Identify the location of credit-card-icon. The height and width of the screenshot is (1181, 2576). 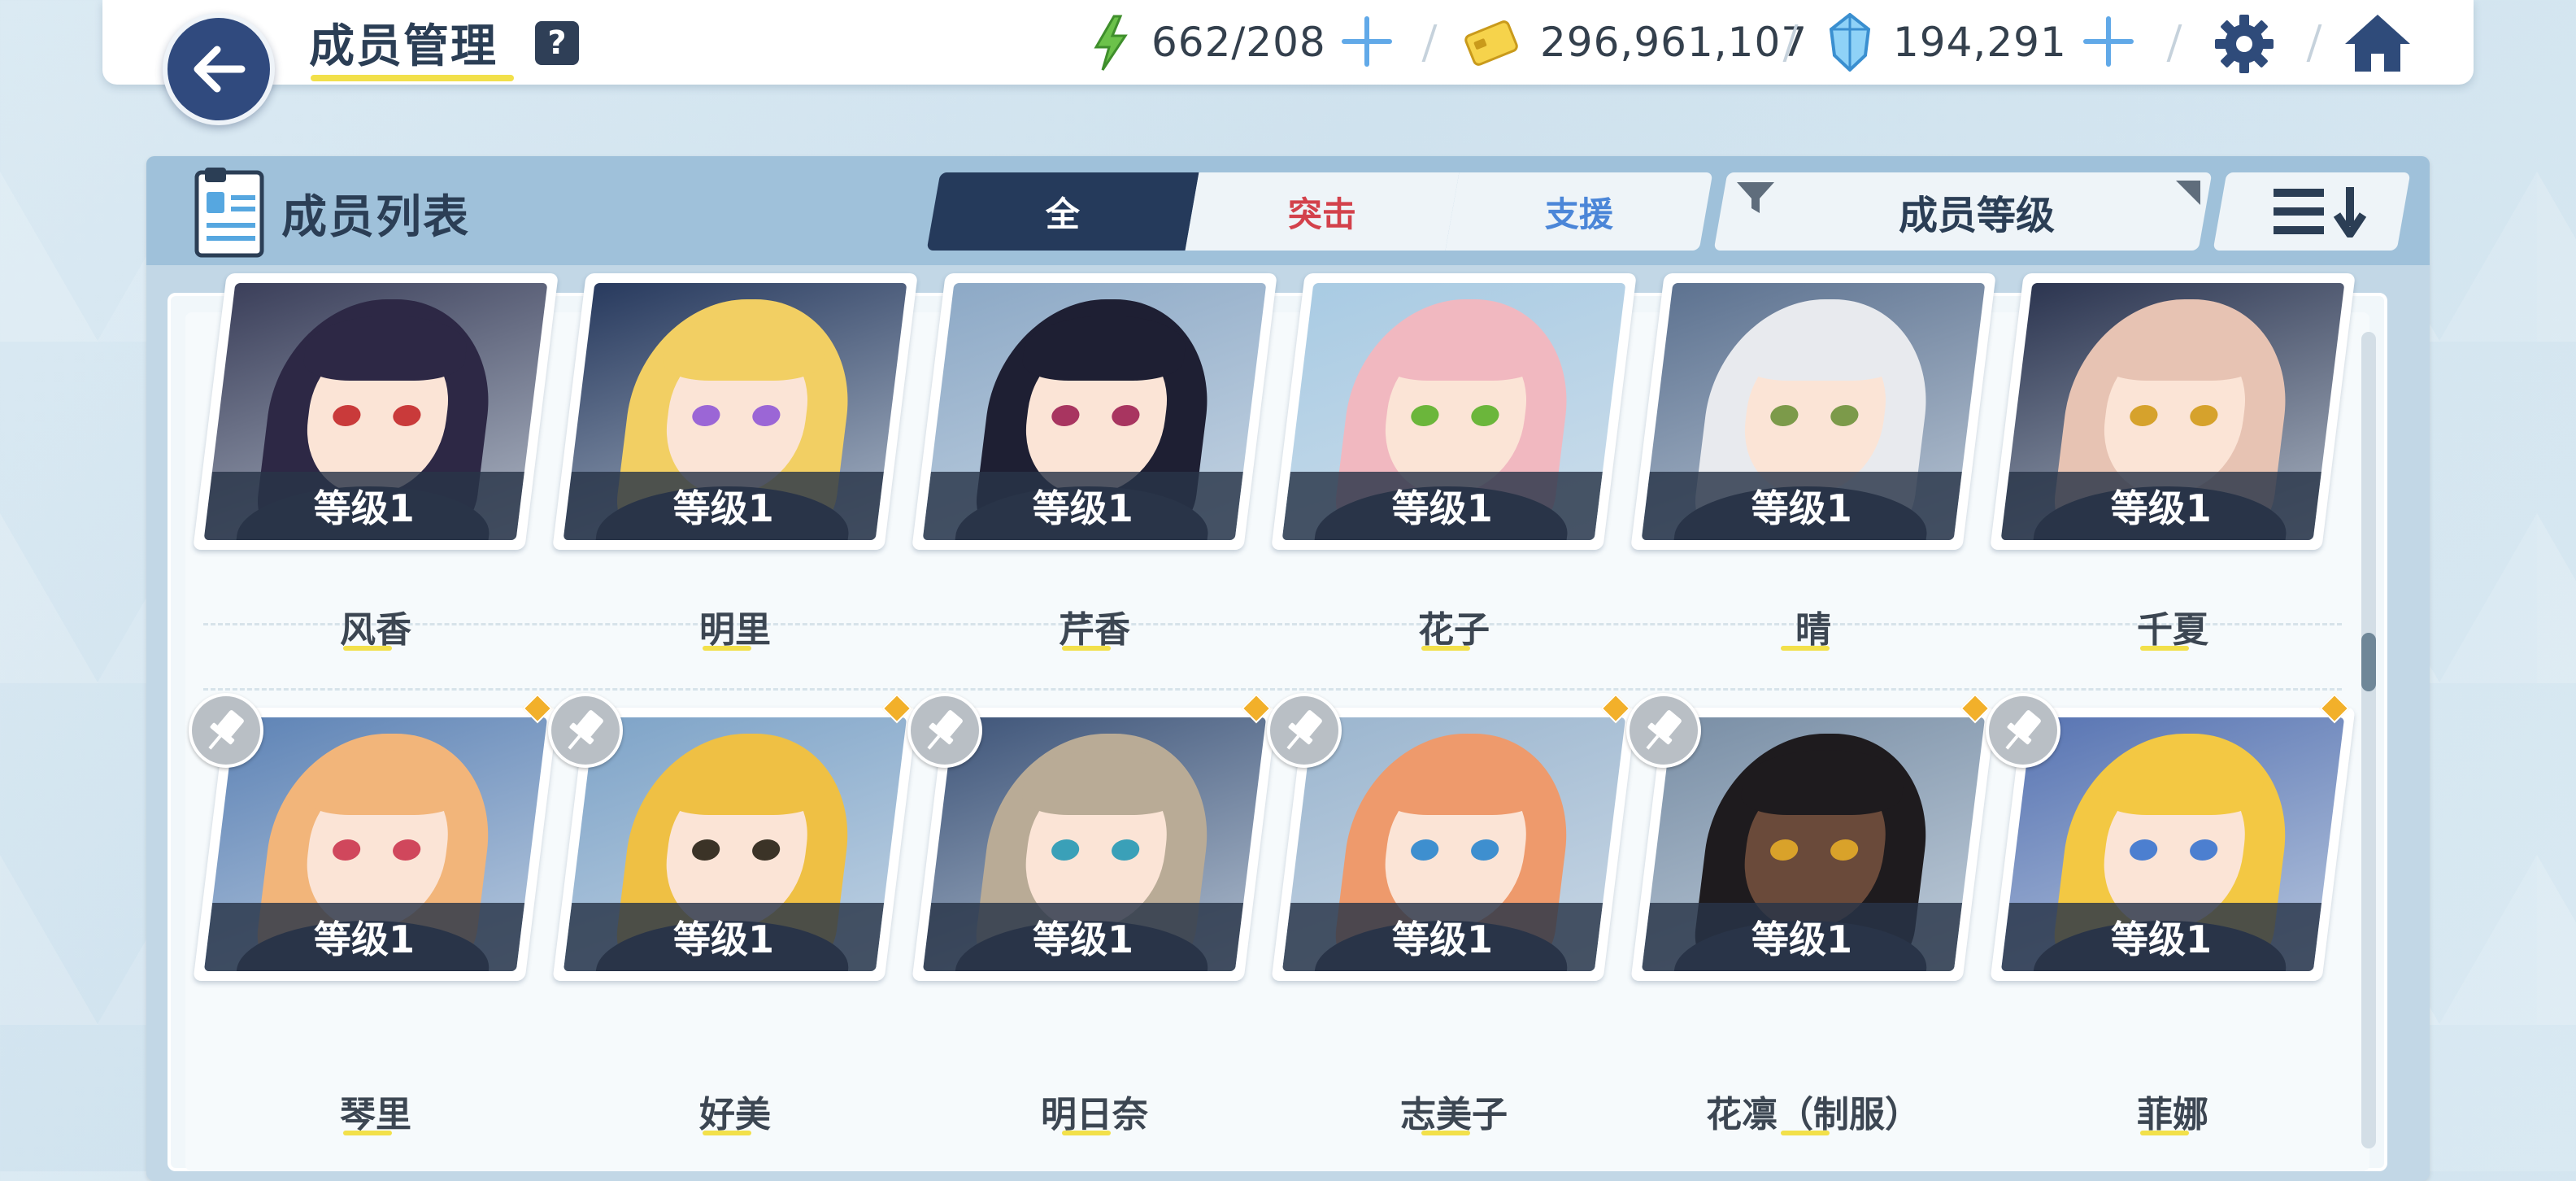
(1491, 43).